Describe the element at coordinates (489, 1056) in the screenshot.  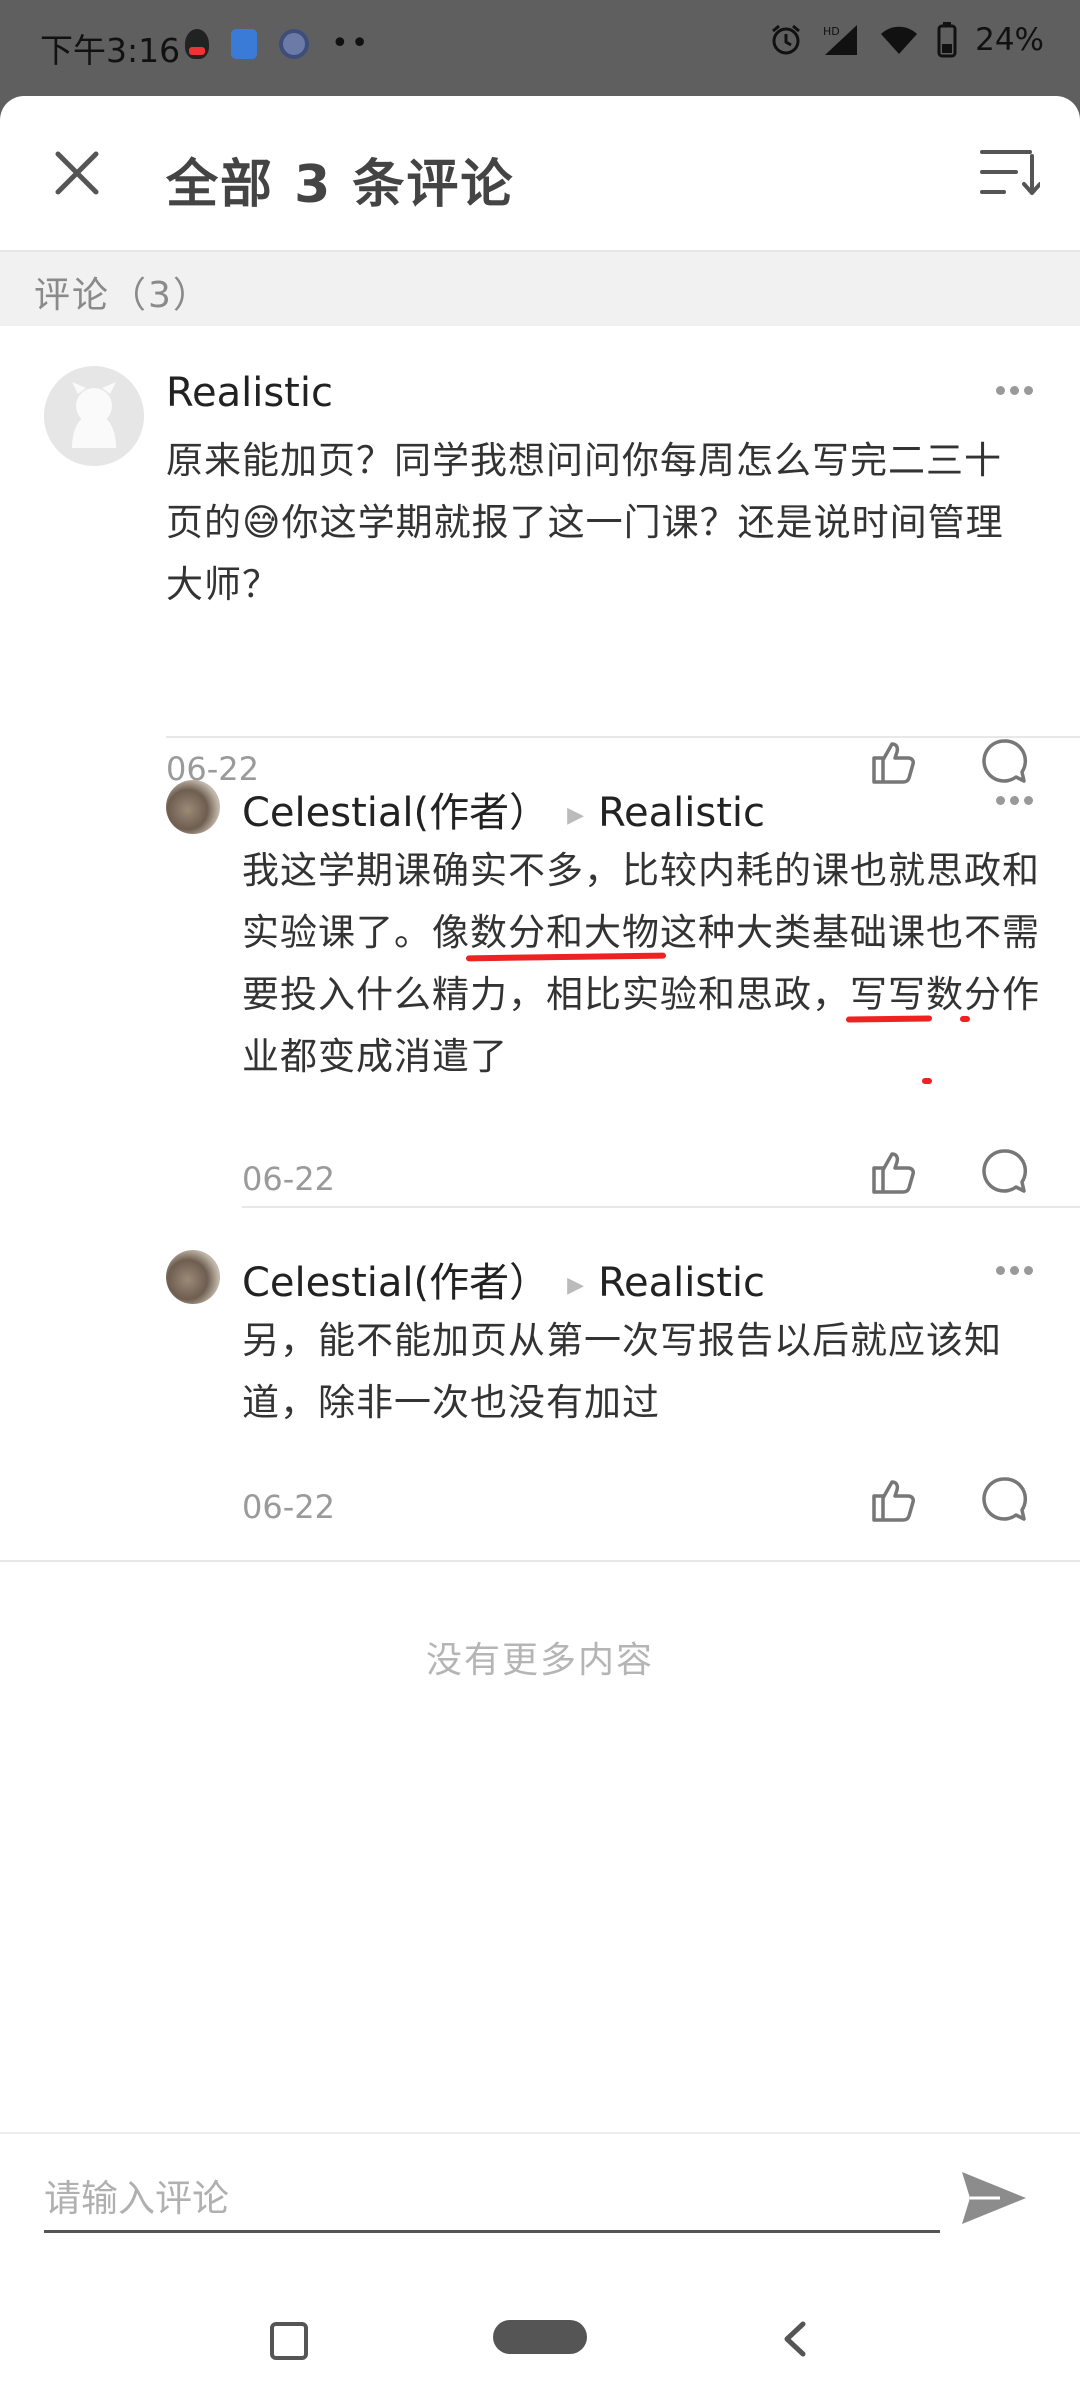
I see `comment-text-part: 了` at that location.